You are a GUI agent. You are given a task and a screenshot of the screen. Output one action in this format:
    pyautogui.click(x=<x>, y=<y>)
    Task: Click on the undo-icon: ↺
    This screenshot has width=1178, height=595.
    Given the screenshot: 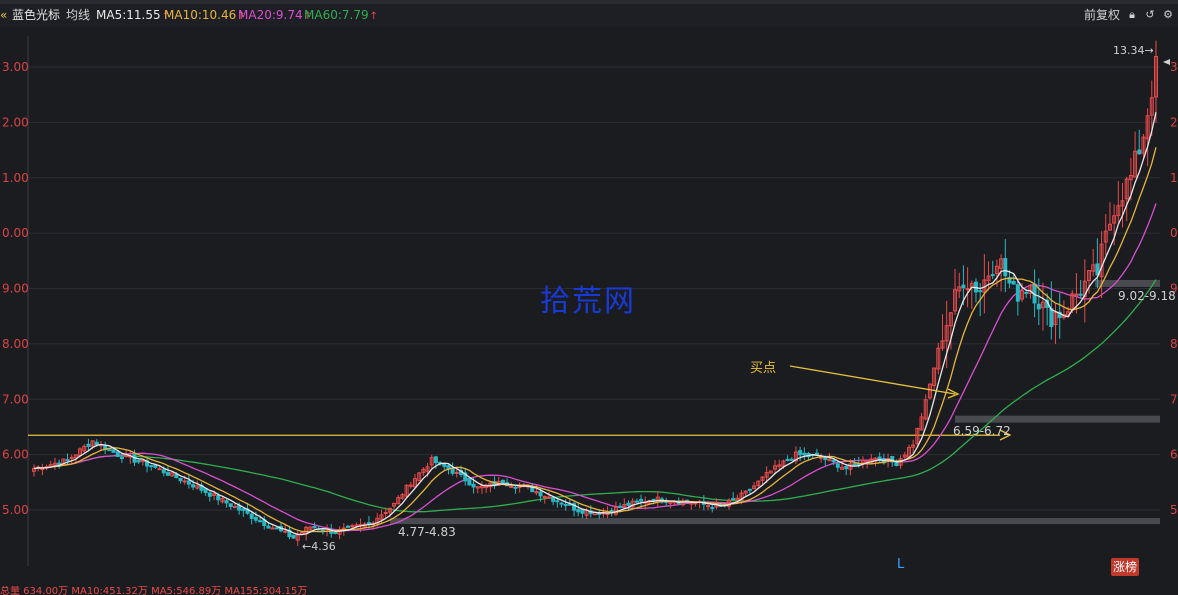 What is the action you would take?
    pyautogui.click(x=1150, y=15)
    